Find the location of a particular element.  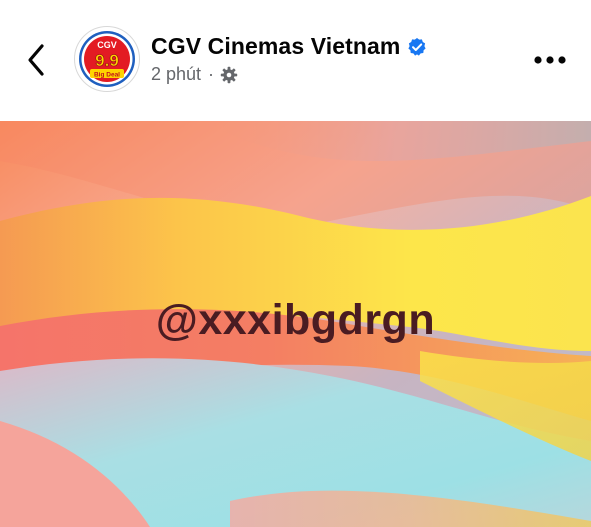

more-options-button is located at coordinates (550, 60).